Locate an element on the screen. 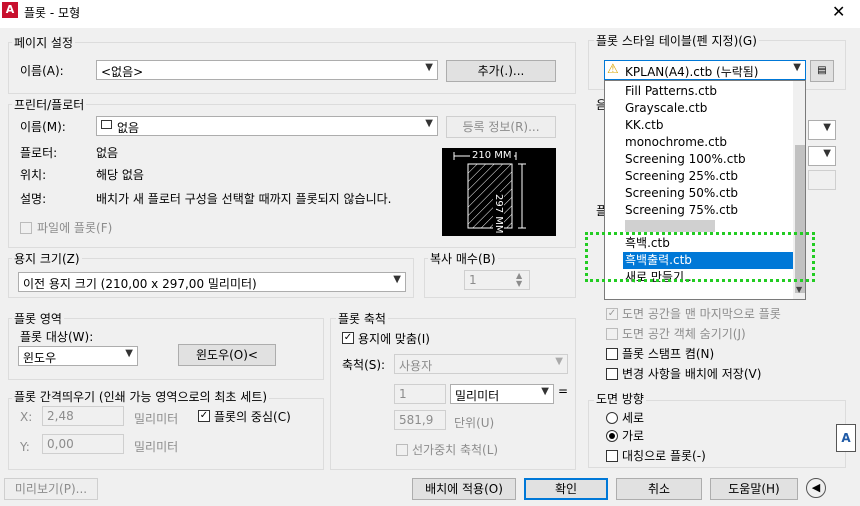  preview-width-label: 210 MM is located at coordinates (492, 155).